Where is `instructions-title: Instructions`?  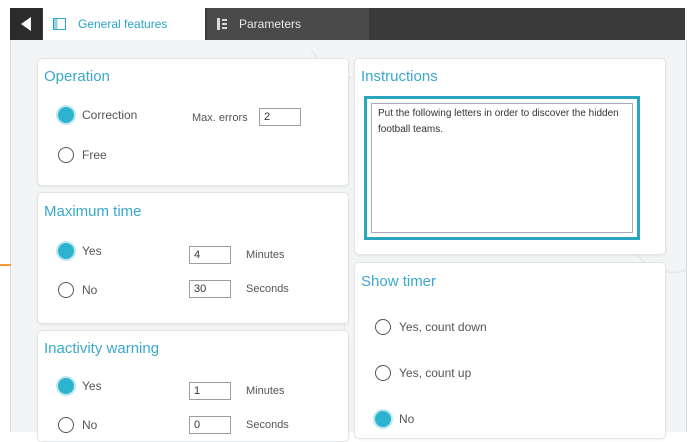
instructions-title: Instructions is located at coordinates (399, 76).